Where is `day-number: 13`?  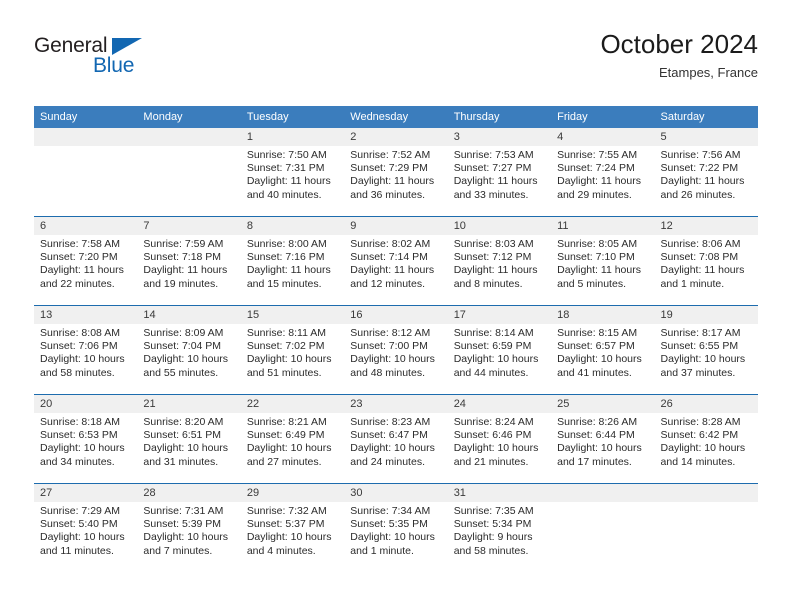
day-number: 13 is located at coordinates (86, 315).